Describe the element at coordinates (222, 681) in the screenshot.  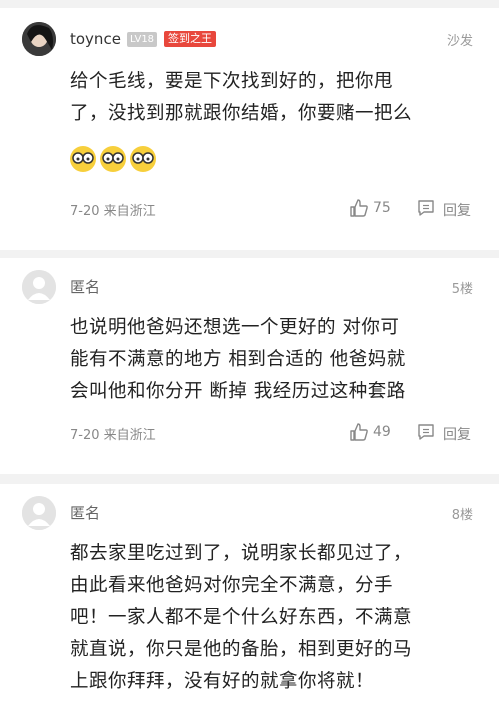
I see `content-line: 上跟你拜拜，没有好的就拿你将就！` at that location.